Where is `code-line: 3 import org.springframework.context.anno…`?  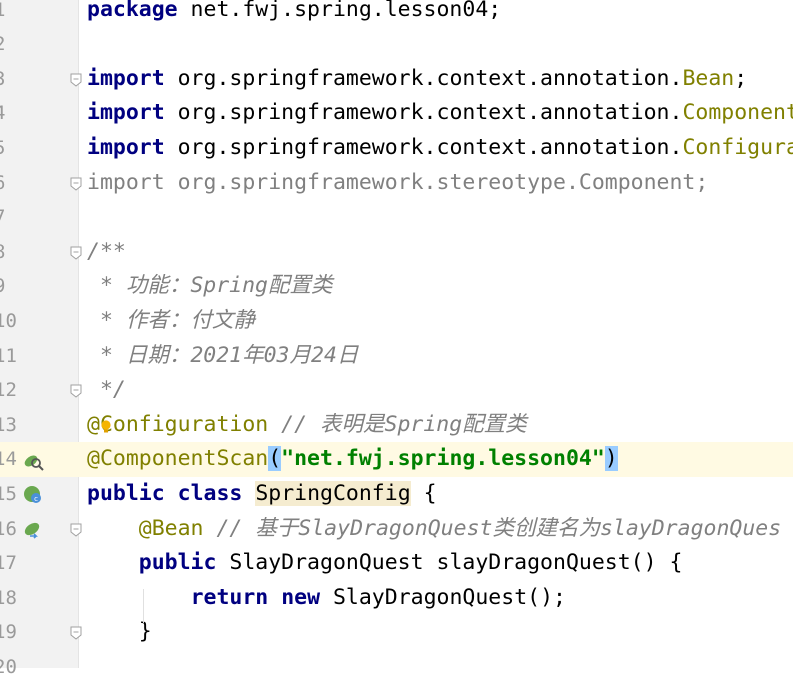 code-line: 3 import org.springframework.context.anno… is located at coordinates (396, 79).